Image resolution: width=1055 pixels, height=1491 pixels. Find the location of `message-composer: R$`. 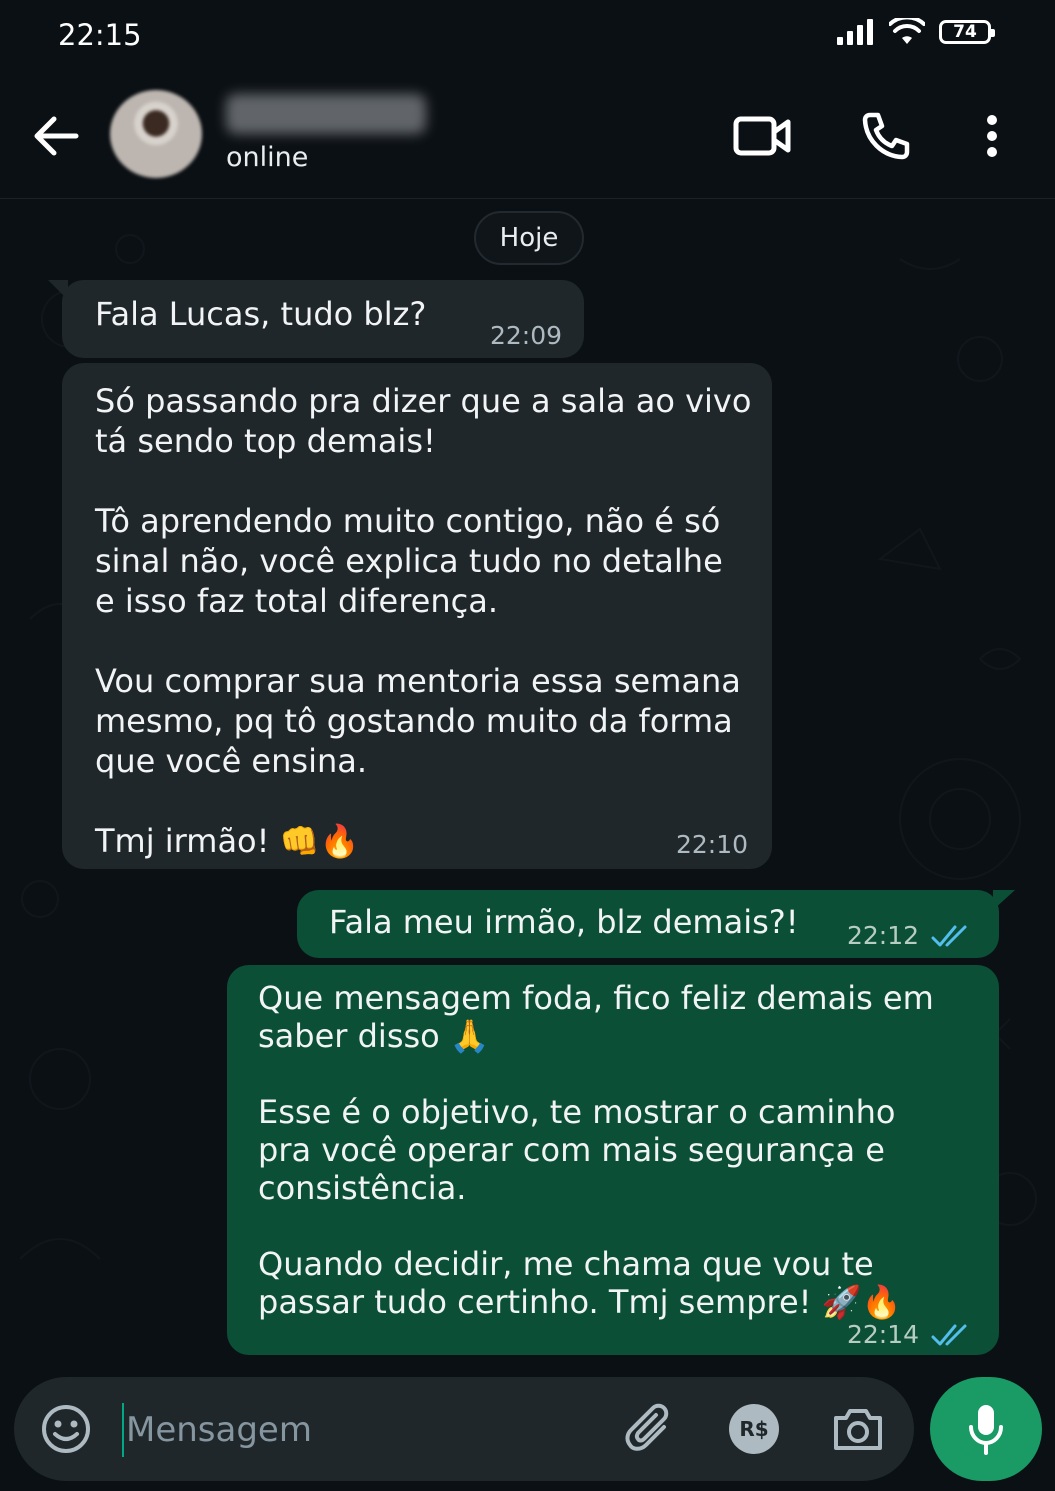

message-composer: R$ is located at coordinates (527, 1429).